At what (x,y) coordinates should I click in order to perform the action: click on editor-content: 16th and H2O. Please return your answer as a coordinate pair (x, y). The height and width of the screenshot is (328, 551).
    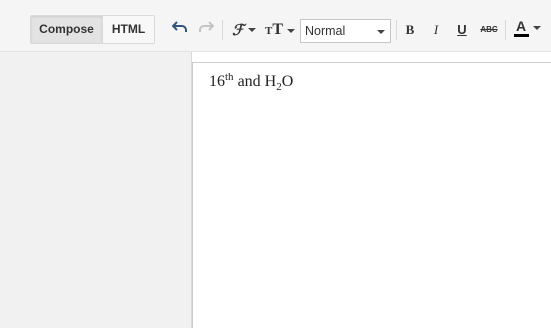
    Looking at the image, I should click on (251, 82).